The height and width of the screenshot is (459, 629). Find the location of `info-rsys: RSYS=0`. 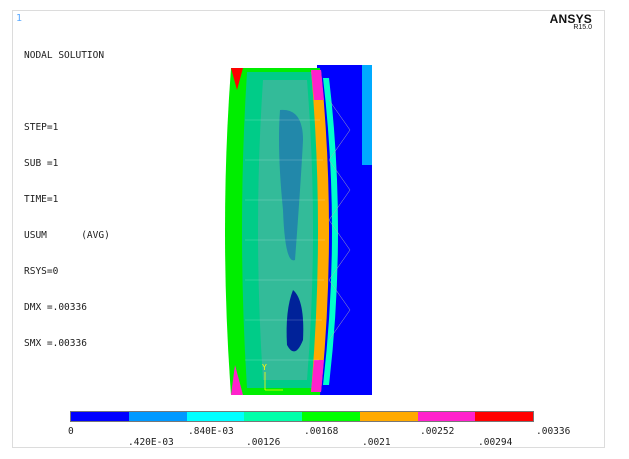

info-rsys: RSYS=0 is located at coordinates (41, 271).